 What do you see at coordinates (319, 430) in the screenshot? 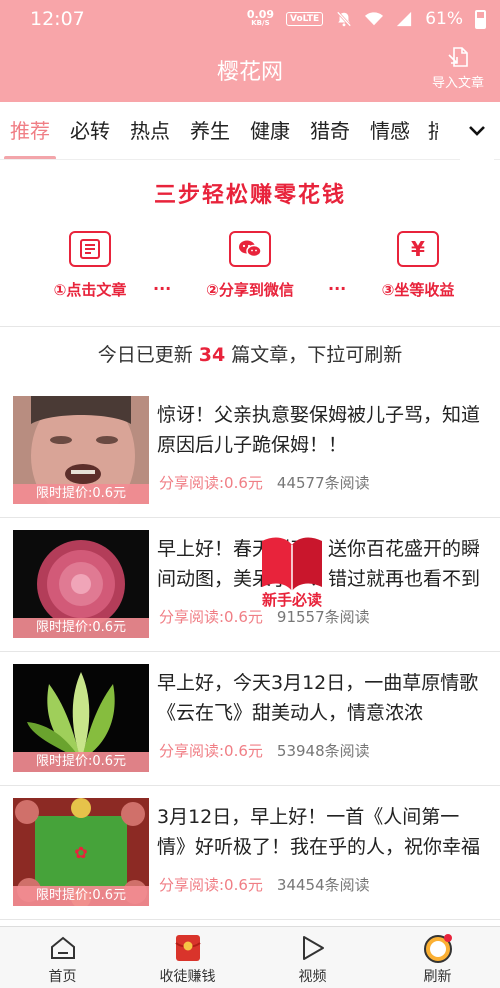
I see `article-title: 惊讶！父亲执意娶保姆被儿子骂，知道原因后儿子跪保姆！！` at bounding box center [319, 430].